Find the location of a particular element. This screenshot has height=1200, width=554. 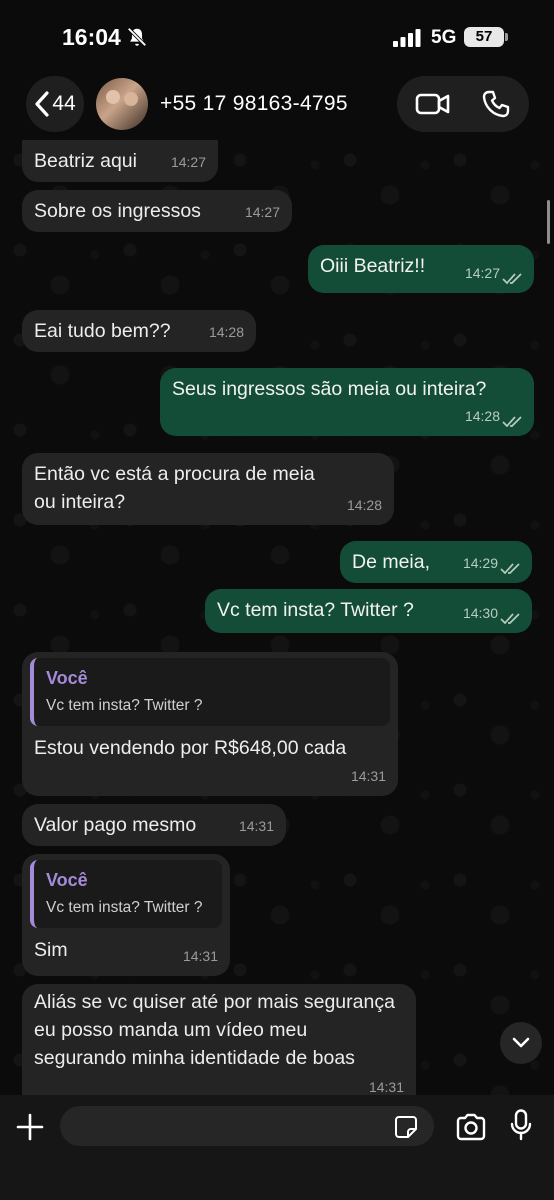

unread-count: 44 is located at coordinates (64, 103).